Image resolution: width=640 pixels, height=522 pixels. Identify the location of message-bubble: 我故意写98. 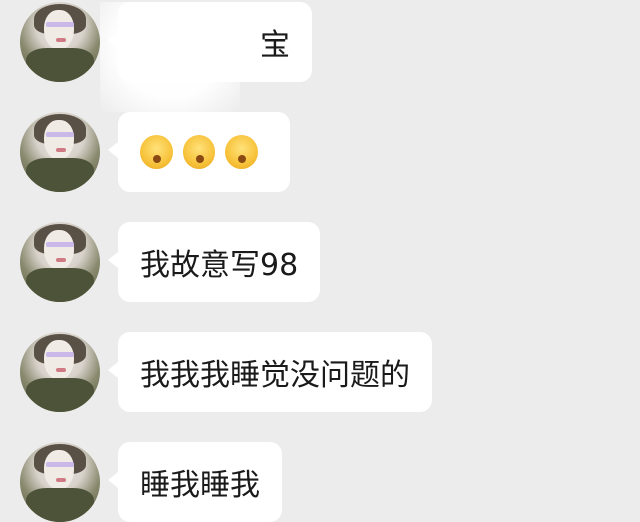
(214, 262).